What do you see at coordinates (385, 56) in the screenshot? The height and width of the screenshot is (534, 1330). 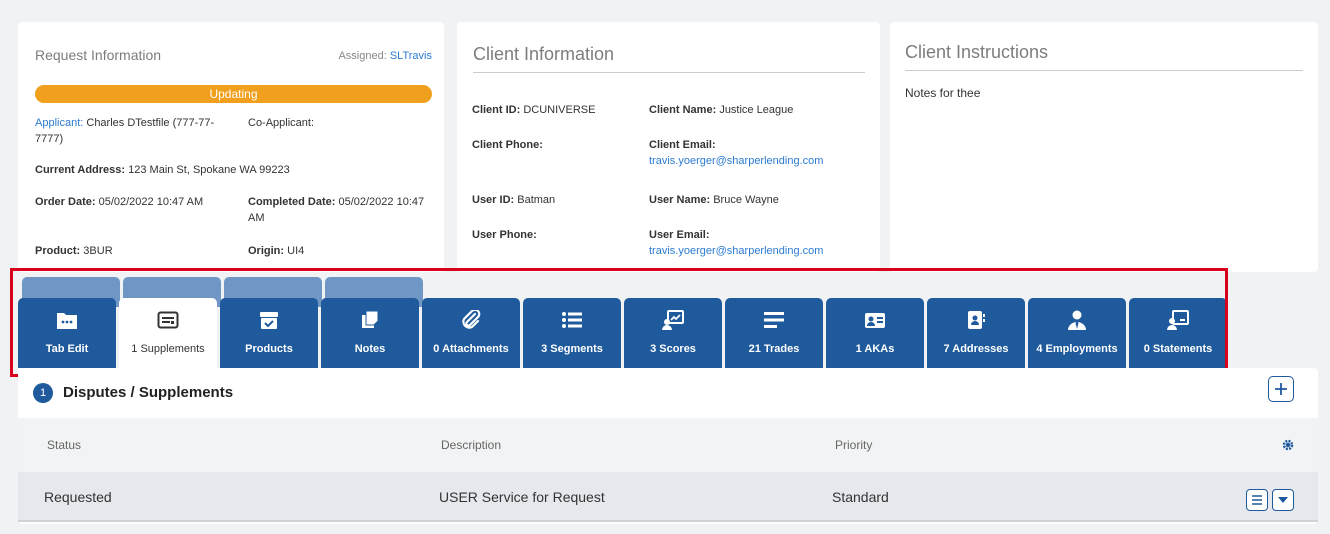 I see `assigned-info: Assigned: SLTravis` at bounding box center [385, 56].